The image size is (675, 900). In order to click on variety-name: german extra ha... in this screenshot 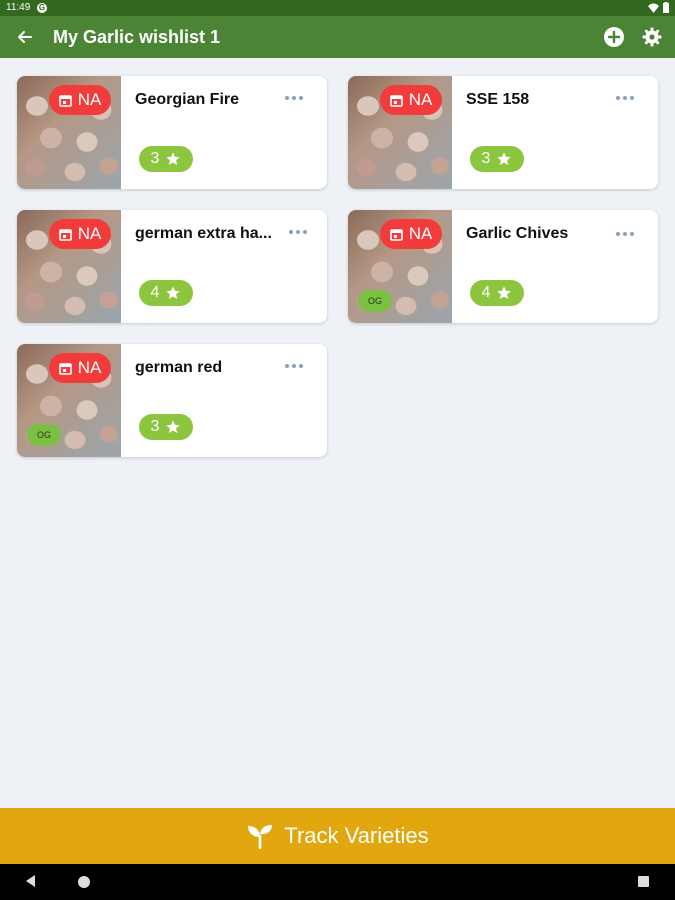, I will do `click(203, 233)`.